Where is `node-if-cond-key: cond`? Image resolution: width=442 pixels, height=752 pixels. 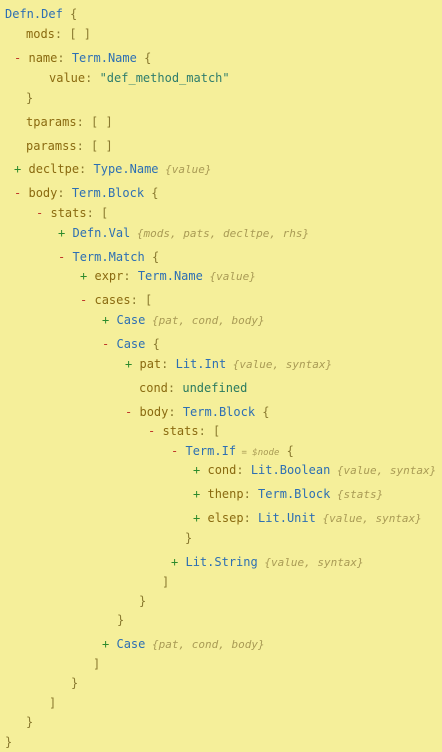
node-if-cond-key: cond is located at coordinates (222, 470).